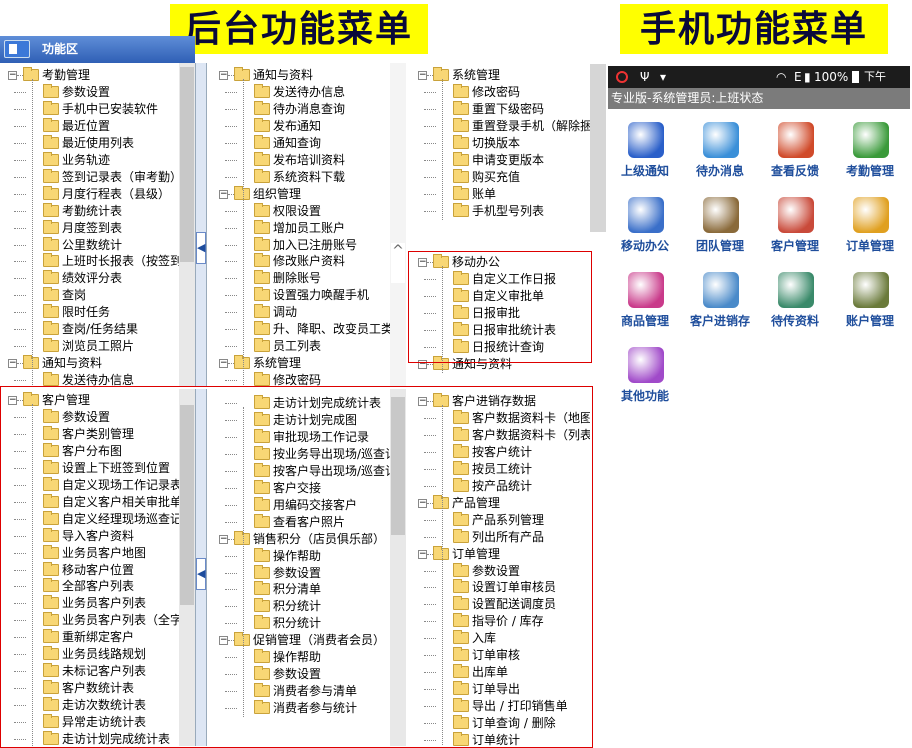 This screenshot has height=748, width=912. Describe the element at coordinates (201, 248) in the screenshot. I see `collapse-left-pane-button-top: ◀` at that location.